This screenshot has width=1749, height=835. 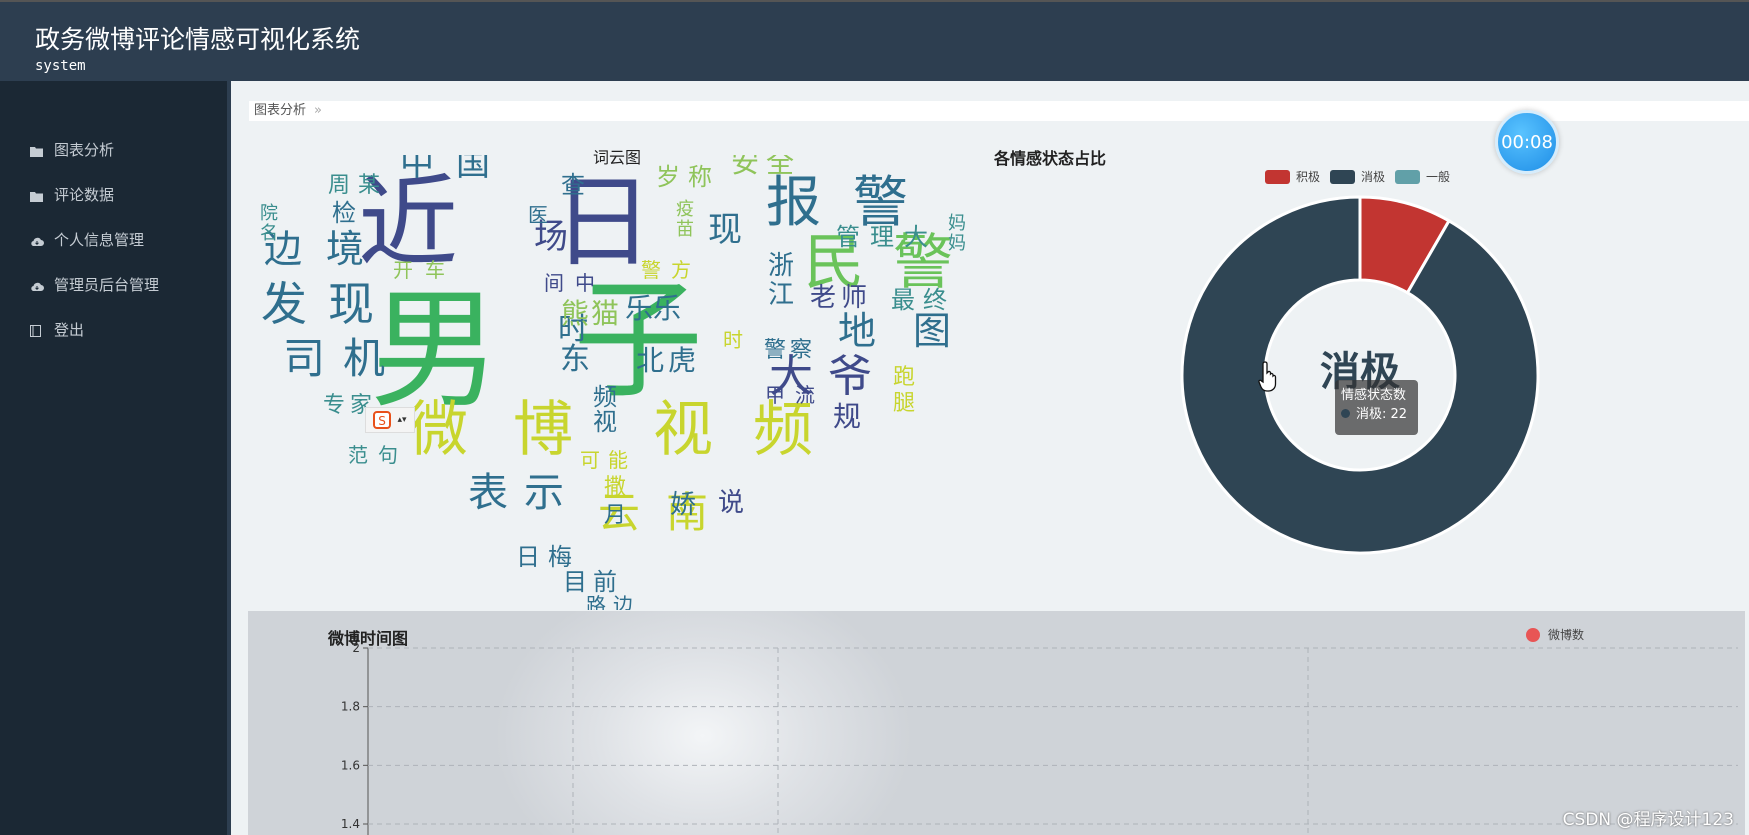 What do you see at coordinates (668, 177) in the screenshot?
I see `wordcloud-word: 岁` at bounding box center [668, 177].